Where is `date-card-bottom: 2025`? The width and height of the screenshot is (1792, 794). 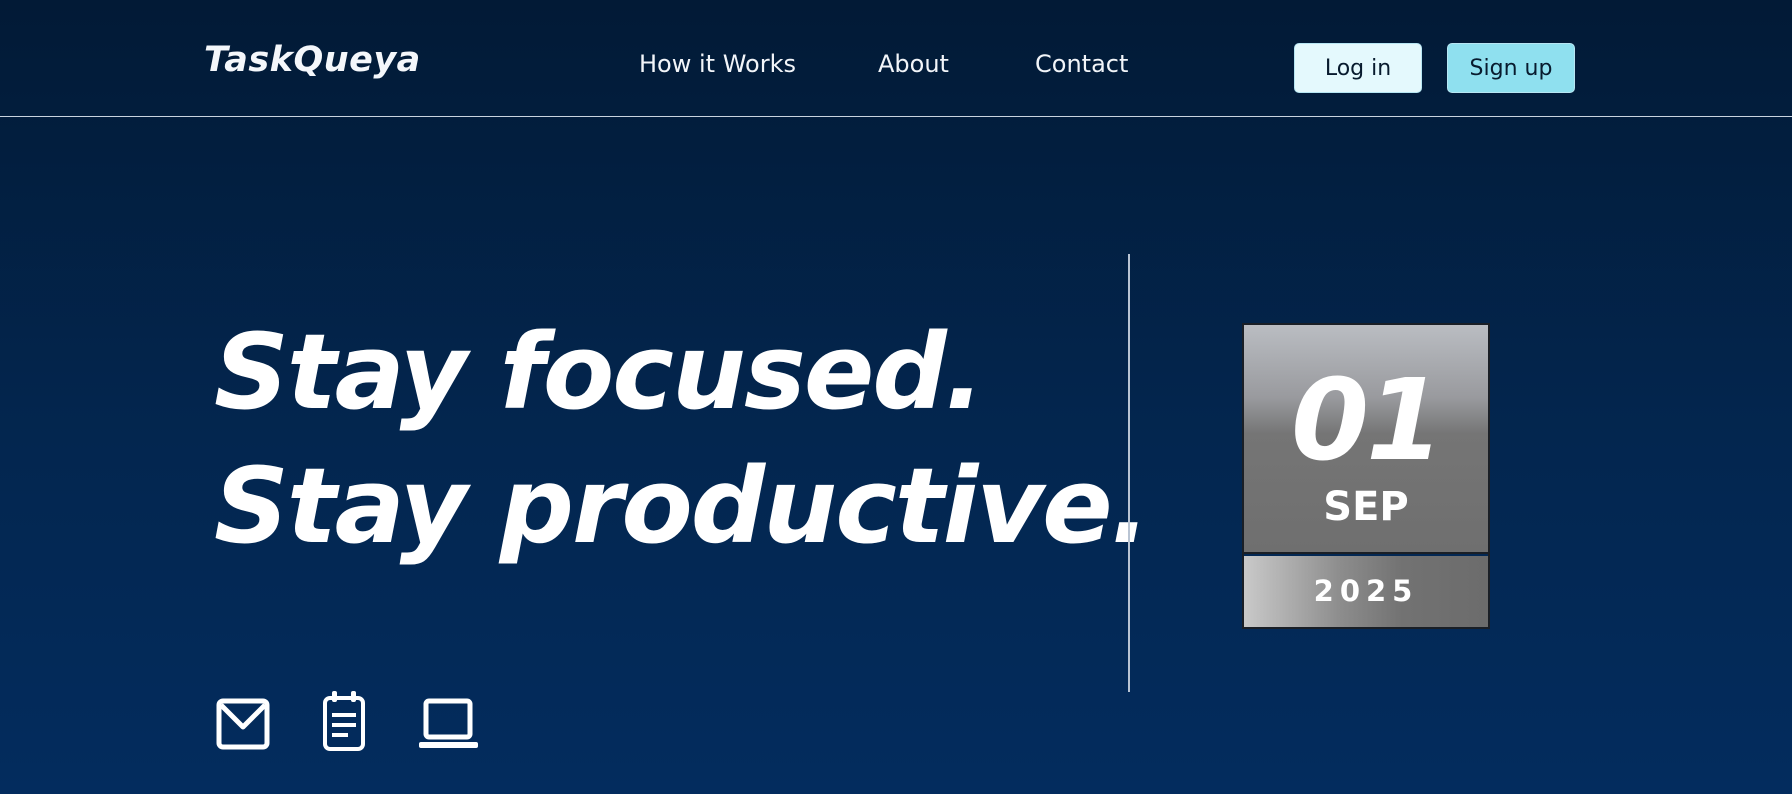
date-card-bottom: 2025 is located at coordinates (1366, 591).